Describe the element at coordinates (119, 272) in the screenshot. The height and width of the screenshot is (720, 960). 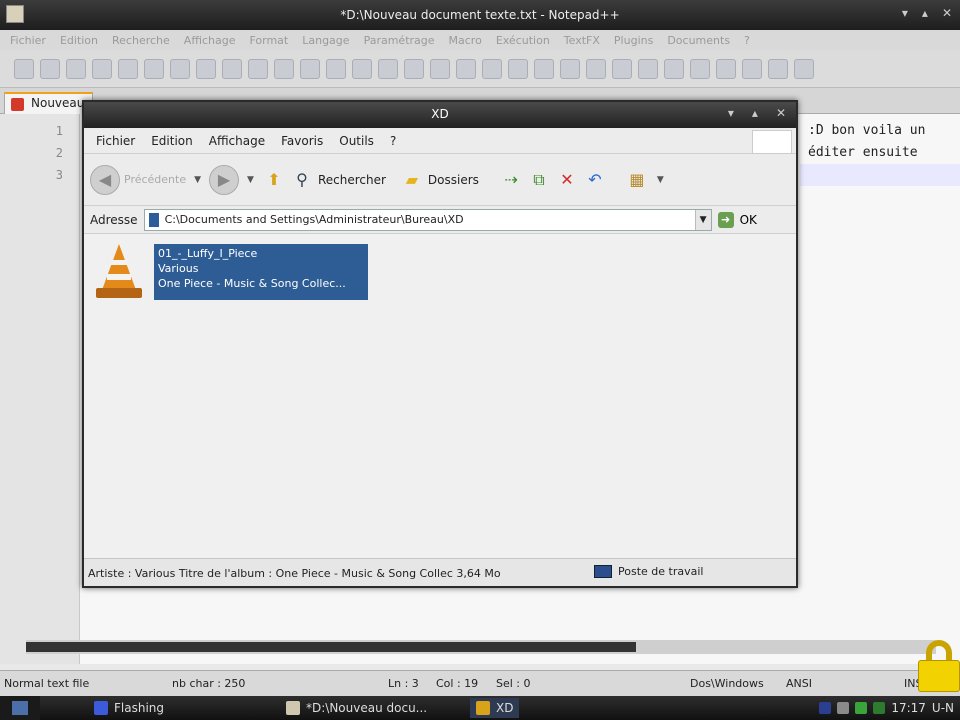
I see `vlc-cone-icon` at that location.